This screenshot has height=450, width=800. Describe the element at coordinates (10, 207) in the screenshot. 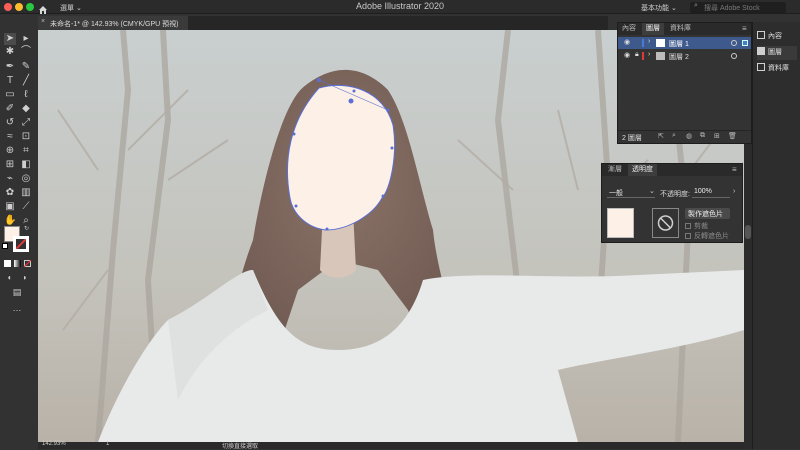

I see `artboard-tool-icon: ▣` at that location.